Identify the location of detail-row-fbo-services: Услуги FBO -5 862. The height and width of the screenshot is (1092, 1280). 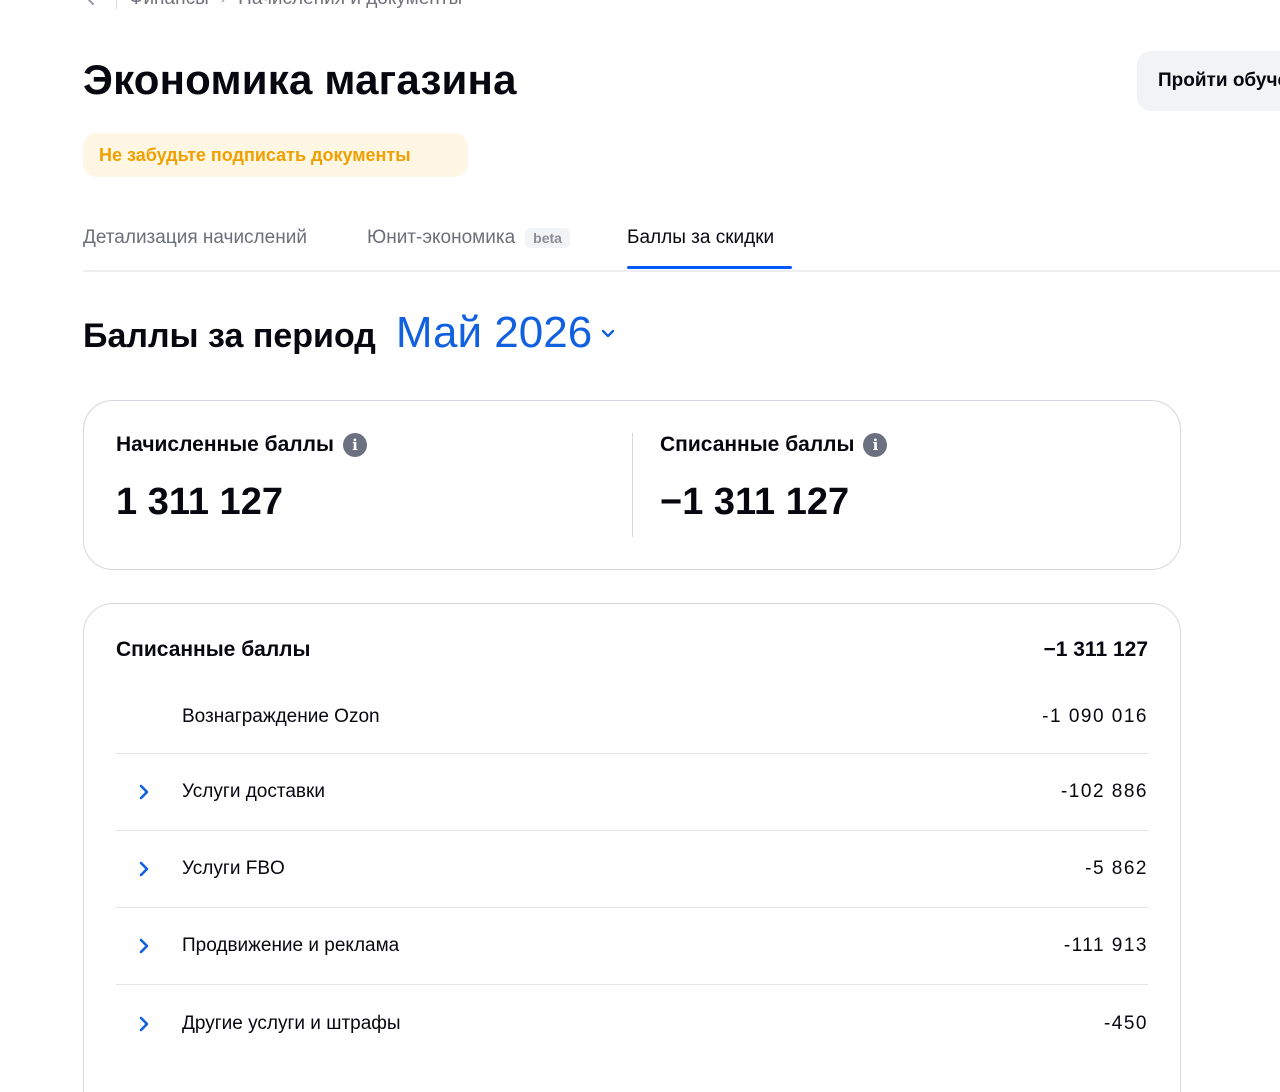
(632, 869).